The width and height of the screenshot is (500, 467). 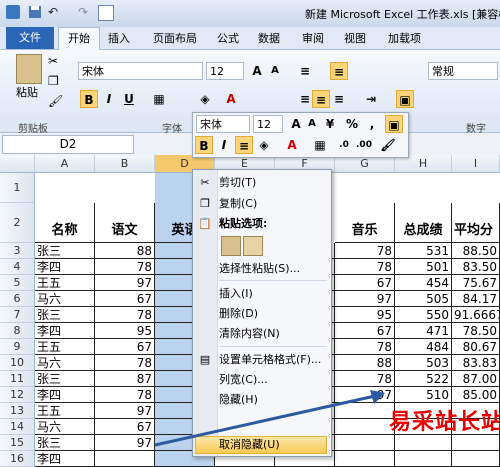 I want to click on cell-music: 88, so click(x=365, y=363).